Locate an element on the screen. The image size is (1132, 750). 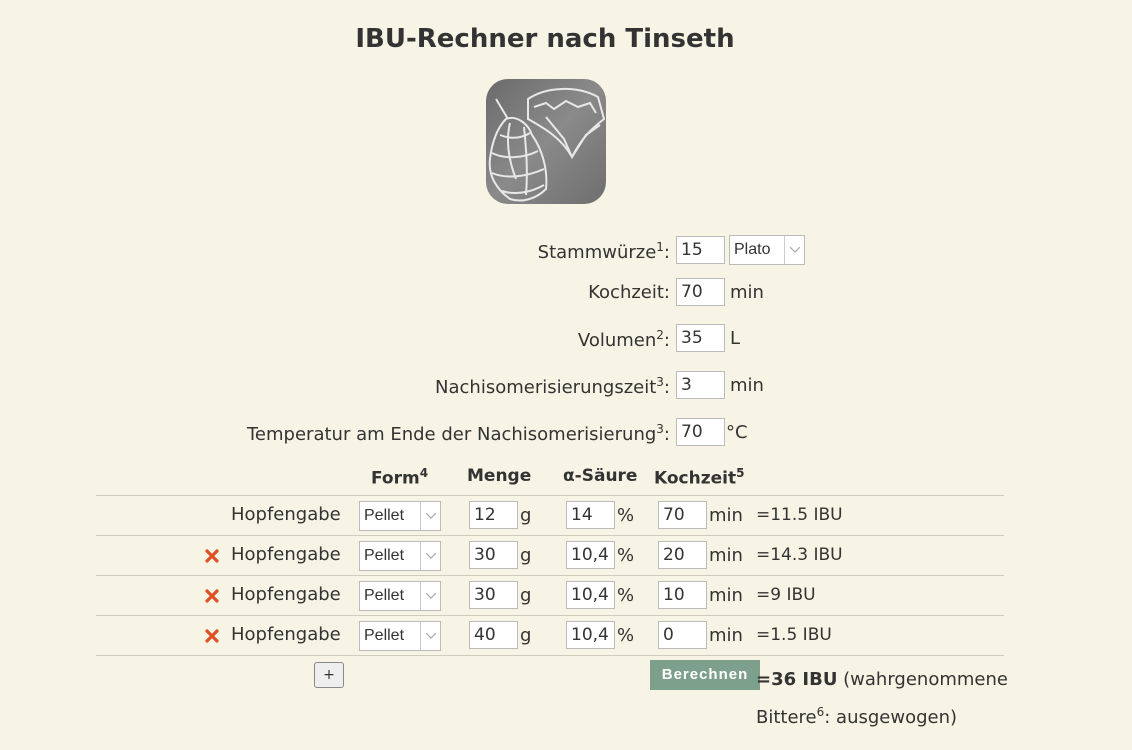
add-hop-button: + is located at coordinates (329, 675).